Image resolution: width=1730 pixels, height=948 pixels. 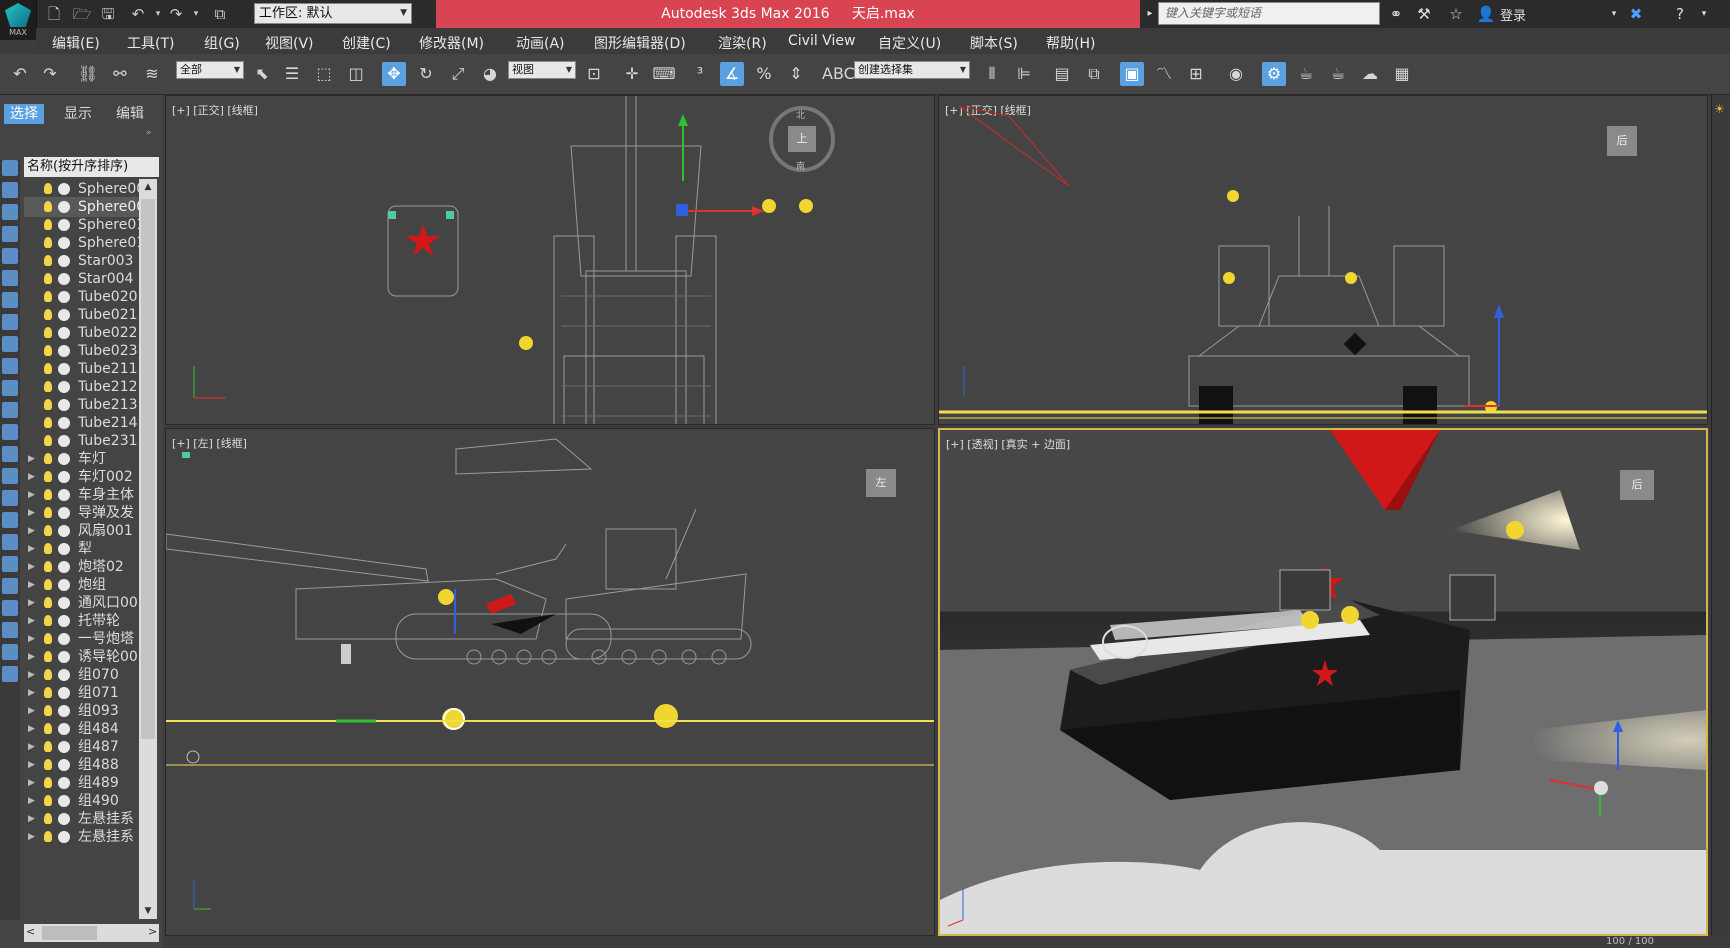 What do you see at coordinates (1720, 515) in the screenshot?
I see `command-panel-edge` at bounding box center [1720, 515].